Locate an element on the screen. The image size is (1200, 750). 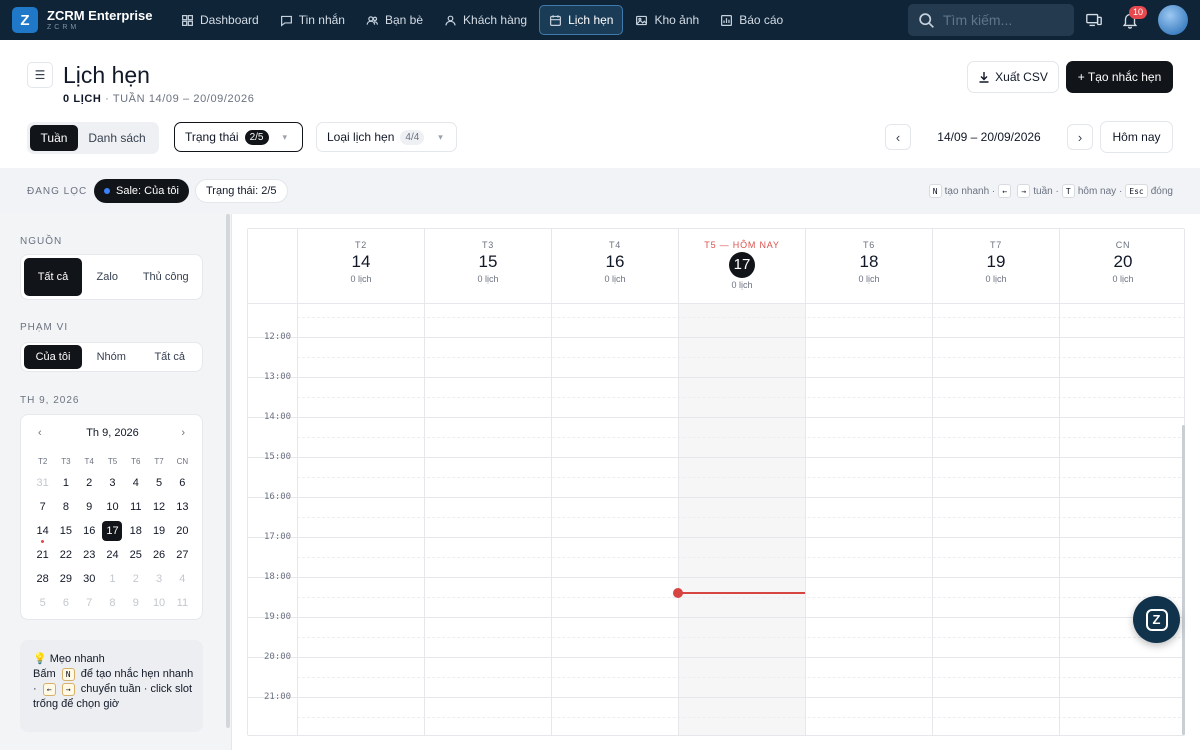
mini-calendar-day: 27 is located at coordinates (182, 555).